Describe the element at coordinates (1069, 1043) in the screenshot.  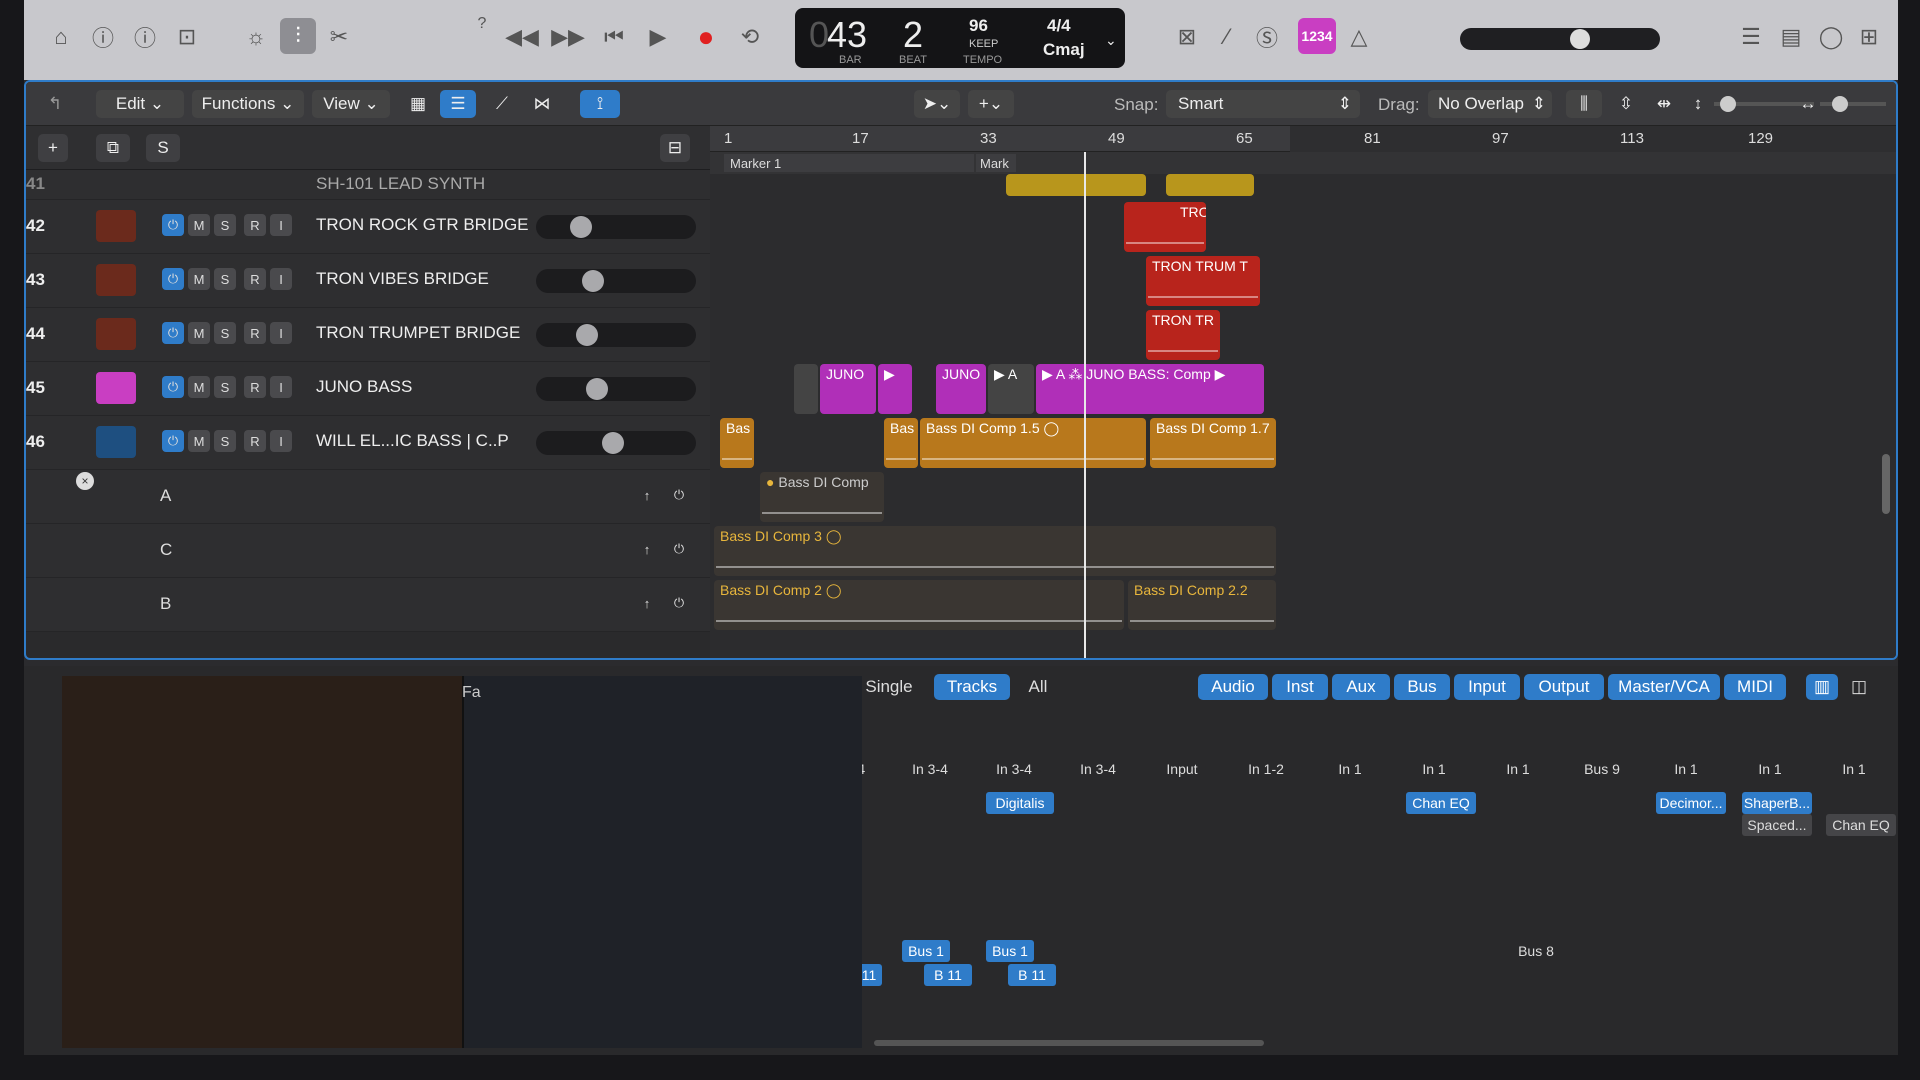
I see `mixer-scrollbar` at that location.